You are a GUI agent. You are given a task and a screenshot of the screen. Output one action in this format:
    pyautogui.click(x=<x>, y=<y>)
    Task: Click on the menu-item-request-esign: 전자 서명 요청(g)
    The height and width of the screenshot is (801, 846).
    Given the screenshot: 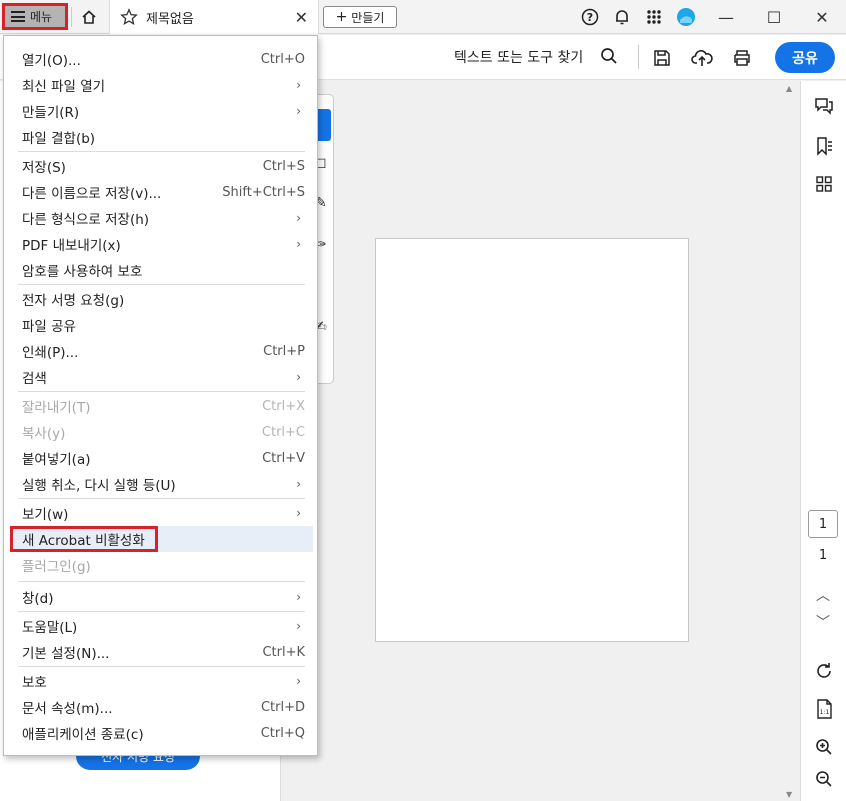 What is the action you would take?
    pyautogui.click(x=161, y=299)
    